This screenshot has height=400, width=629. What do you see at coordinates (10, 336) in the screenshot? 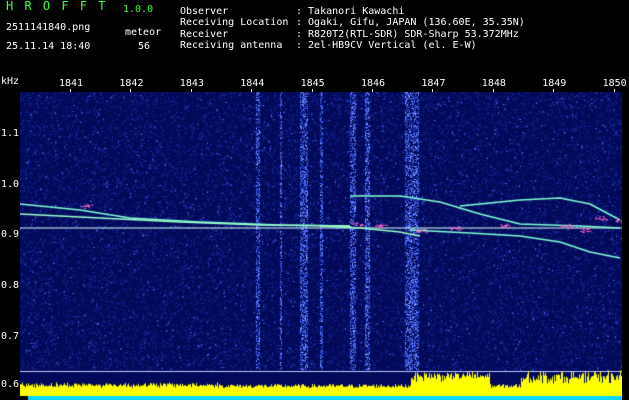
I see `freq-tick-label: 0.7` at bounding box center [10, 336].